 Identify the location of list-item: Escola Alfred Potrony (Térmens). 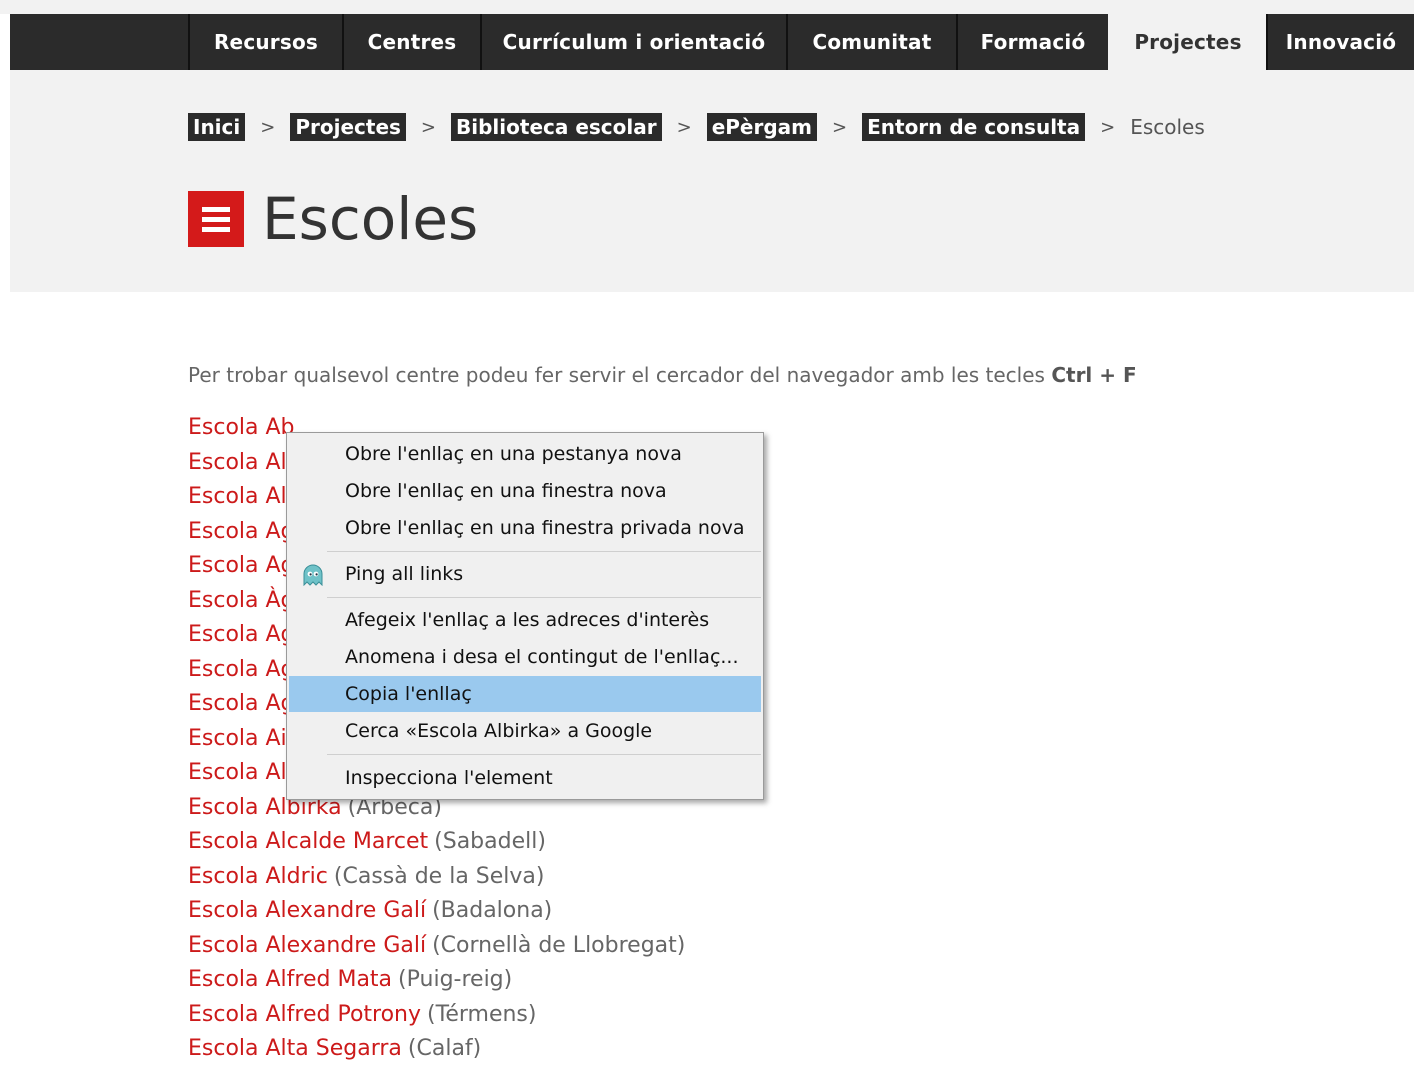
(436, 1015).